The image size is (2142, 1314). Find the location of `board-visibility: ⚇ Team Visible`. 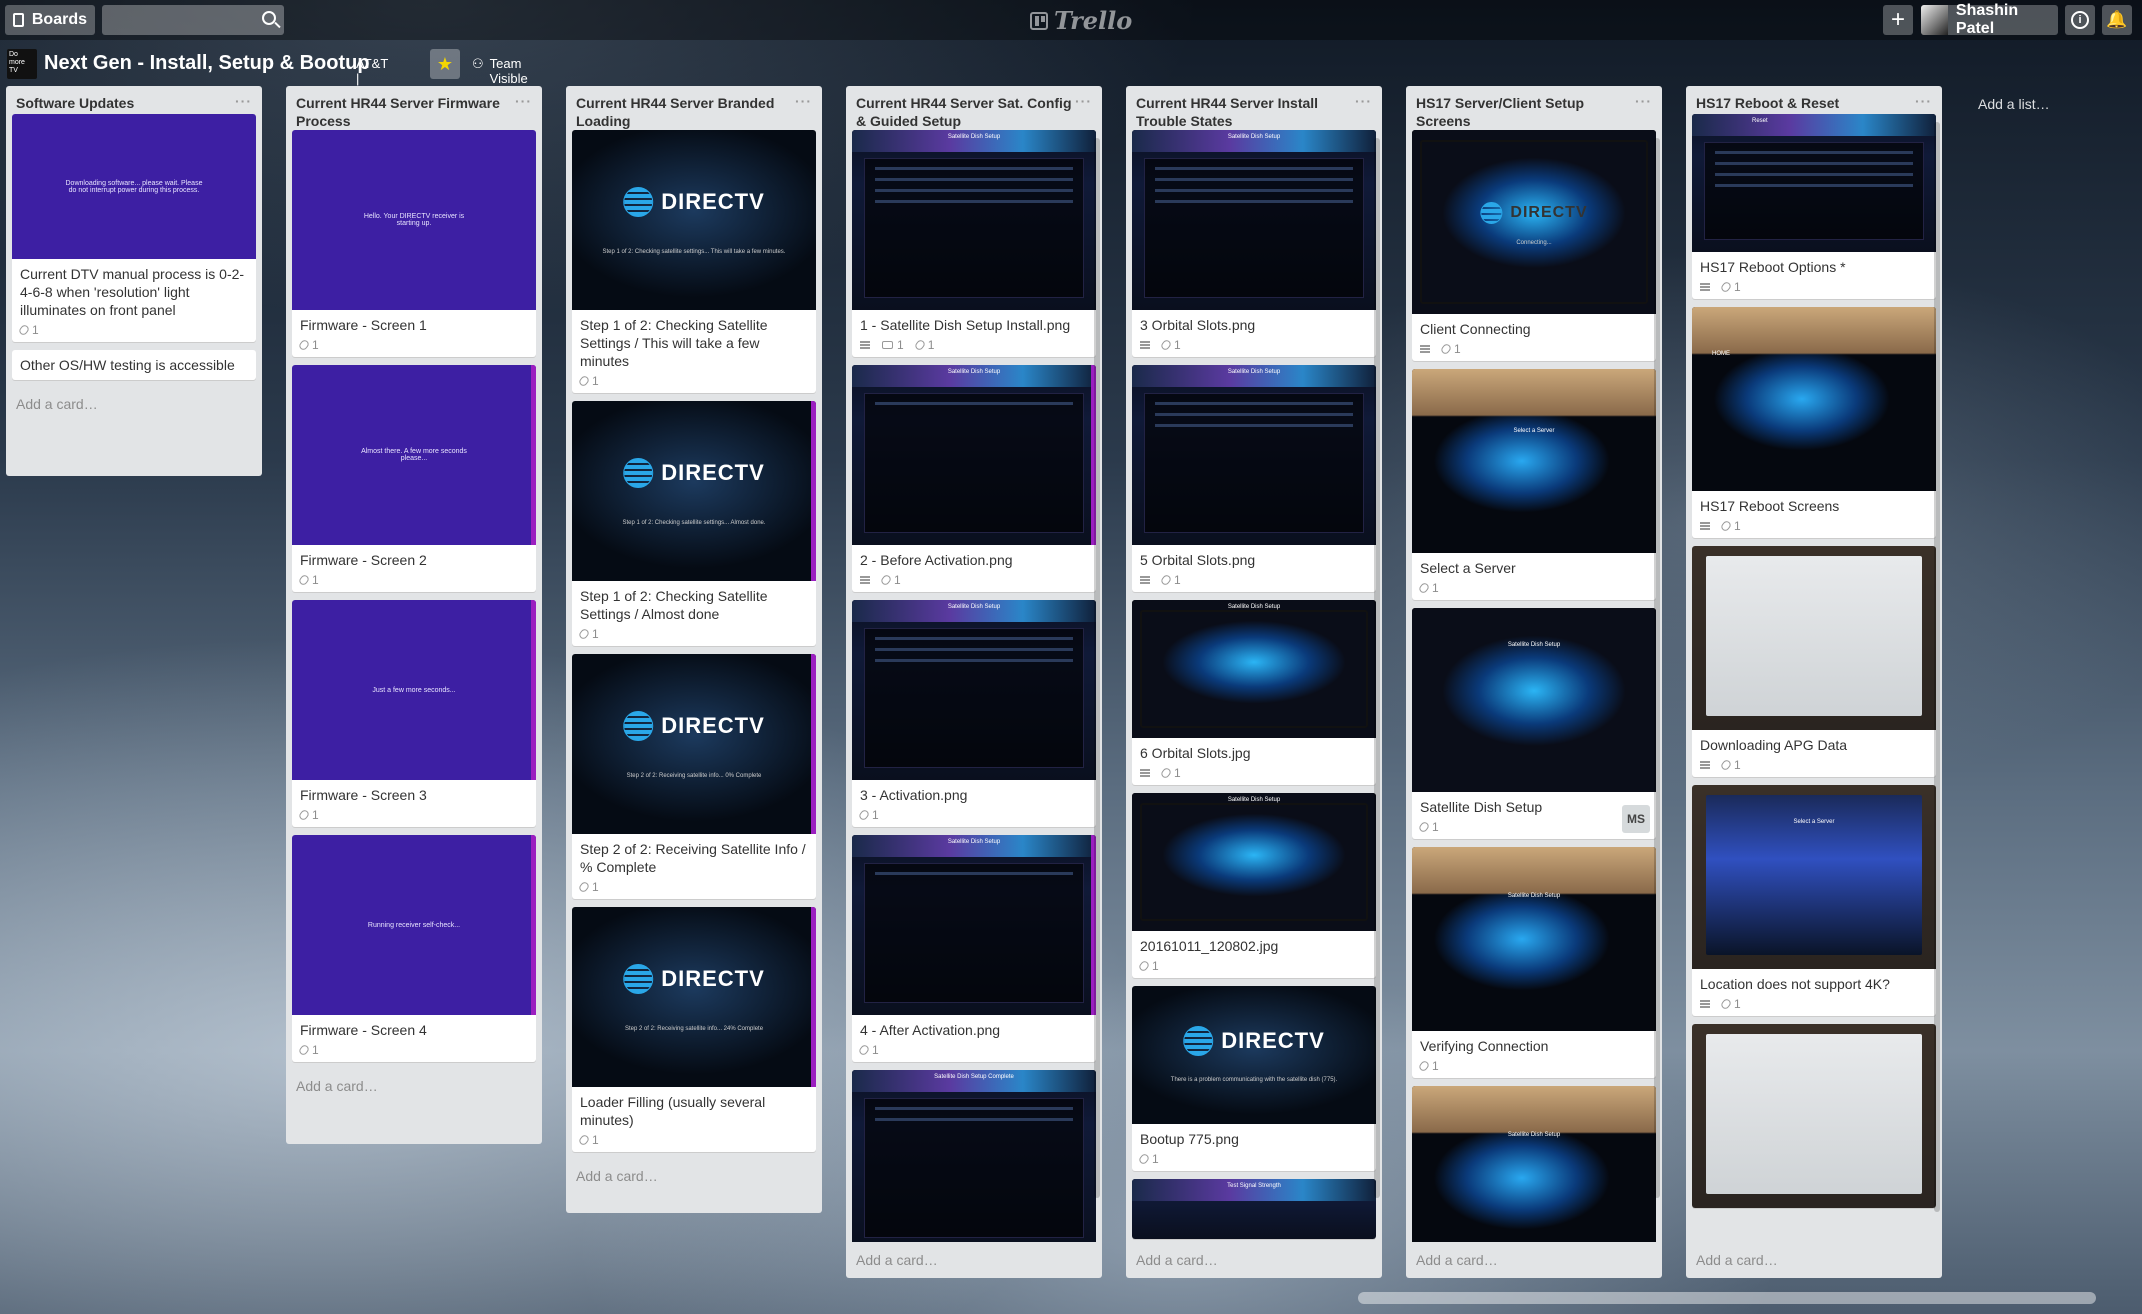

board-visibility: ⚇ Team Visible is located at coordinates (500, 71).